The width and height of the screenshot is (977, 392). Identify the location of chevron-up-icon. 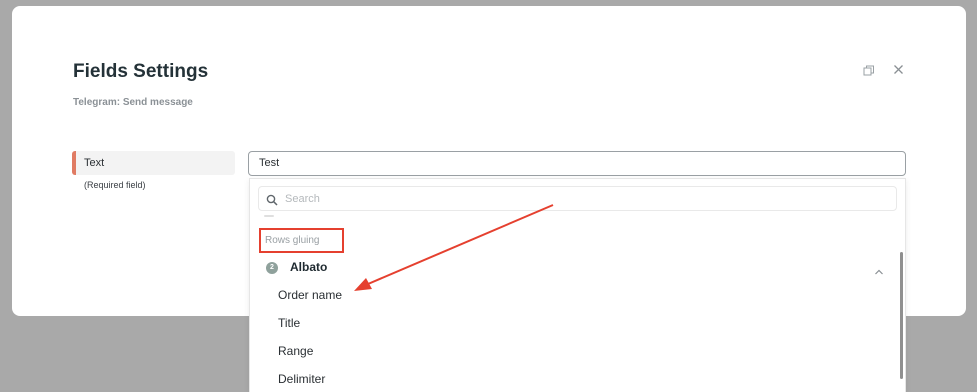
(879, 272).